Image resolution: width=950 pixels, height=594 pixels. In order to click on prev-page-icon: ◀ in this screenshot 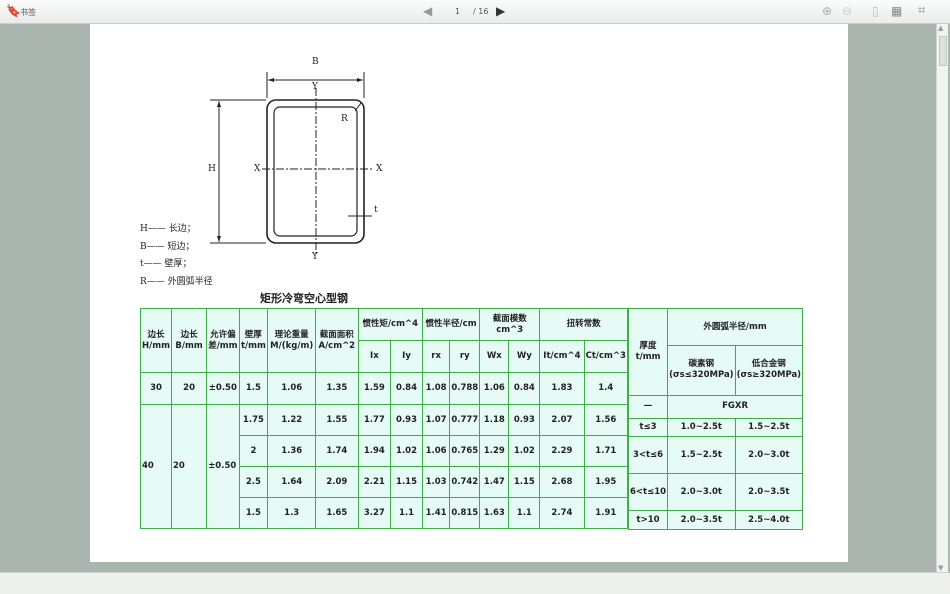, I will do `click(427, 11)`.